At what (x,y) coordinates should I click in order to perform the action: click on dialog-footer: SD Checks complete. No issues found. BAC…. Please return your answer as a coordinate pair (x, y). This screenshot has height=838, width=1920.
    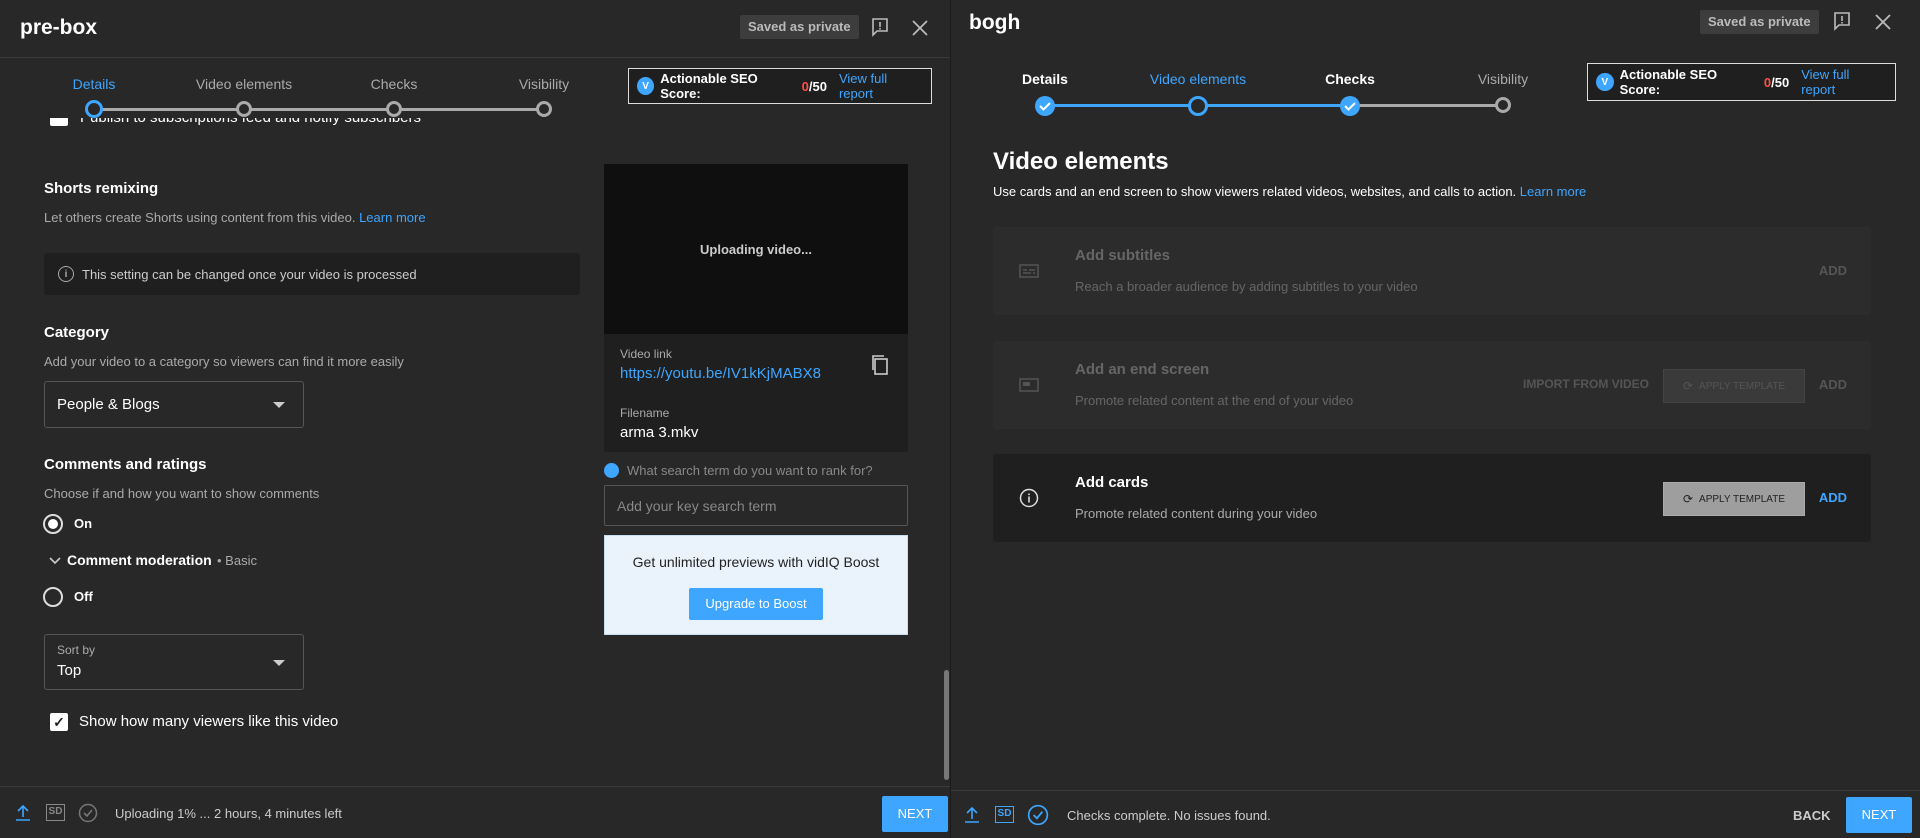
    Looking at the image, I should click on (1435, 814).